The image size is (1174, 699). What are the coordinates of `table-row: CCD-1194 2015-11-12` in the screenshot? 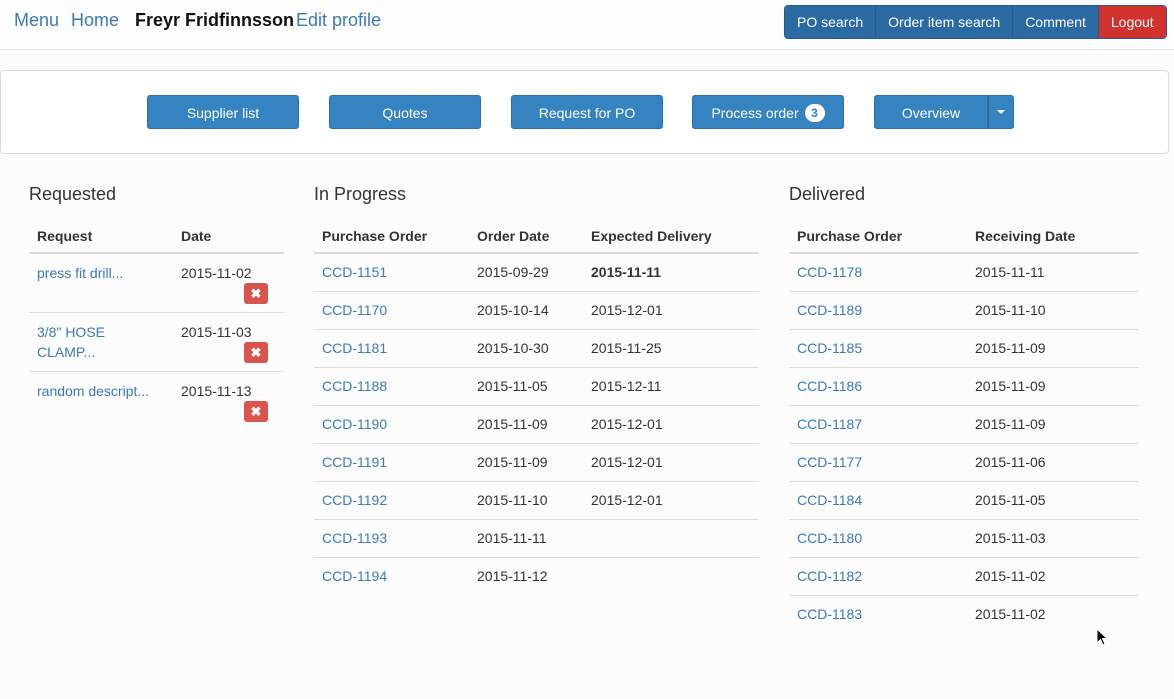 It's located at (536, 576).